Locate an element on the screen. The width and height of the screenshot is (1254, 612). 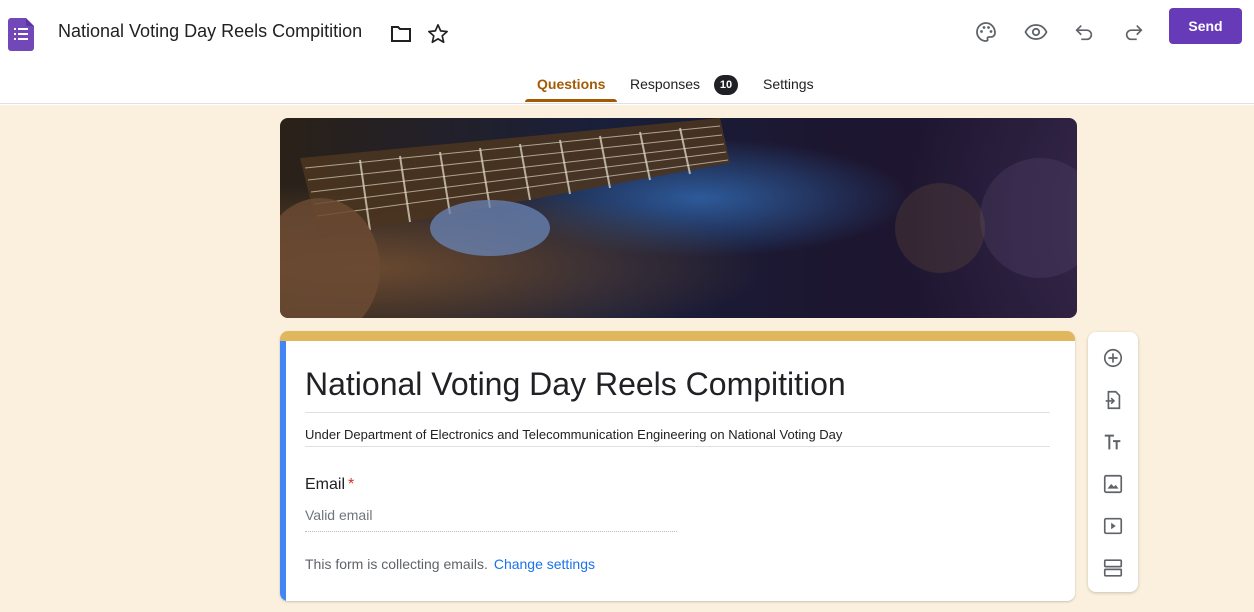
form-title: National Voting Day Reels Compitition is located at coordinates (575, 384).